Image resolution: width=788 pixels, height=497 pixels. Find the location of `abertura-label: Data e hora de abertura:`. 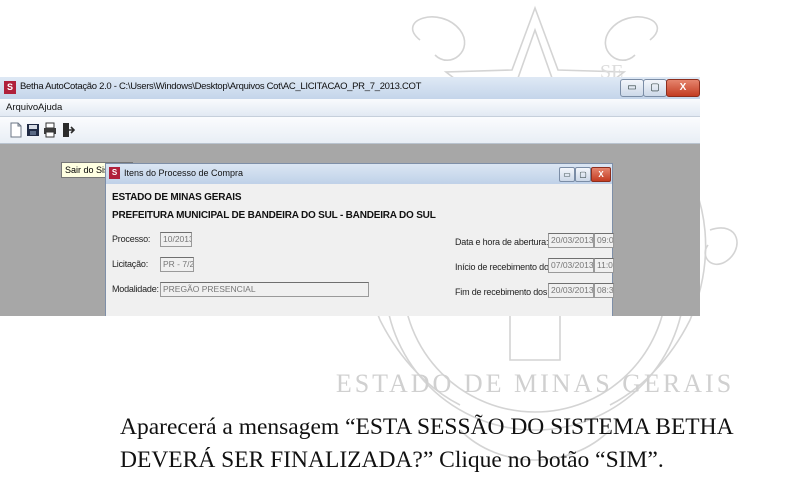

abertura-label: Data e hora de abertura: is located at coordinates (502, 242).